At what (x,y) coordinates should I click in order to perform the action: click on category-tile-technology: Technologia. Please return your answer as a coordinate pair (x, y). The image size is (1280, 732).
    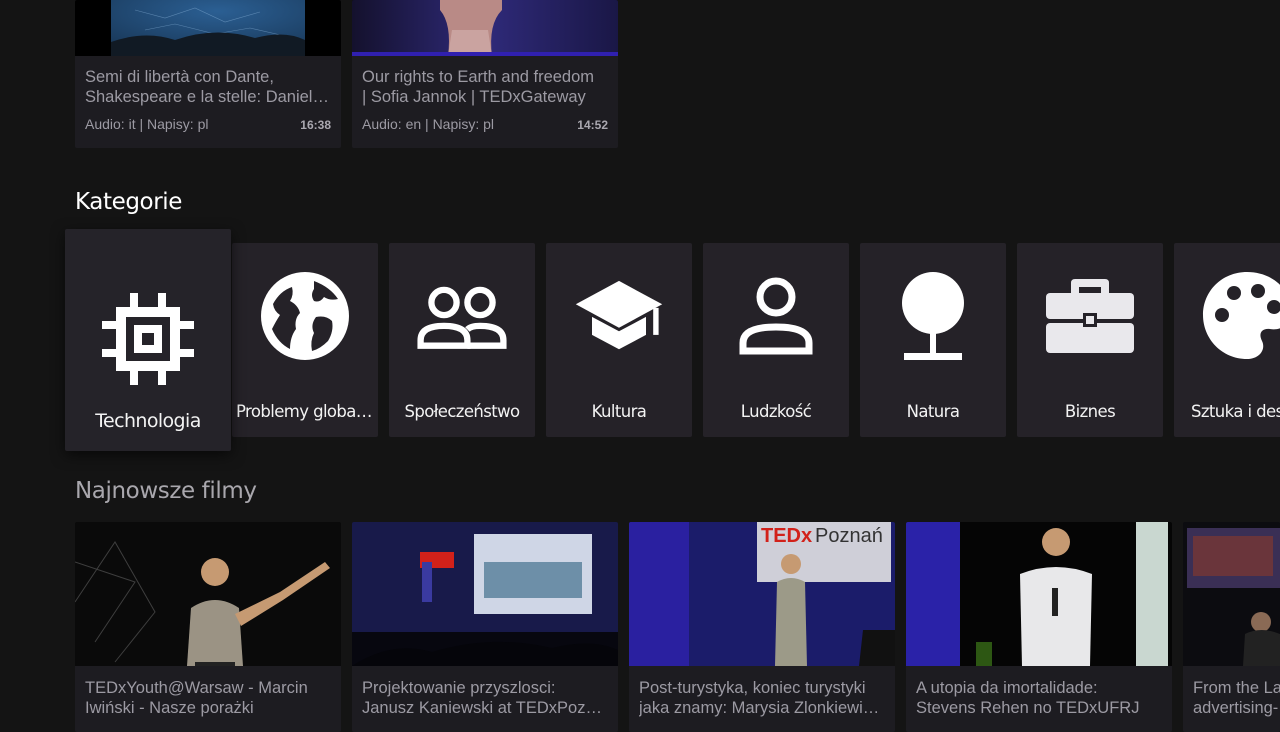
    Looking at the image, I should click on (148, 340).